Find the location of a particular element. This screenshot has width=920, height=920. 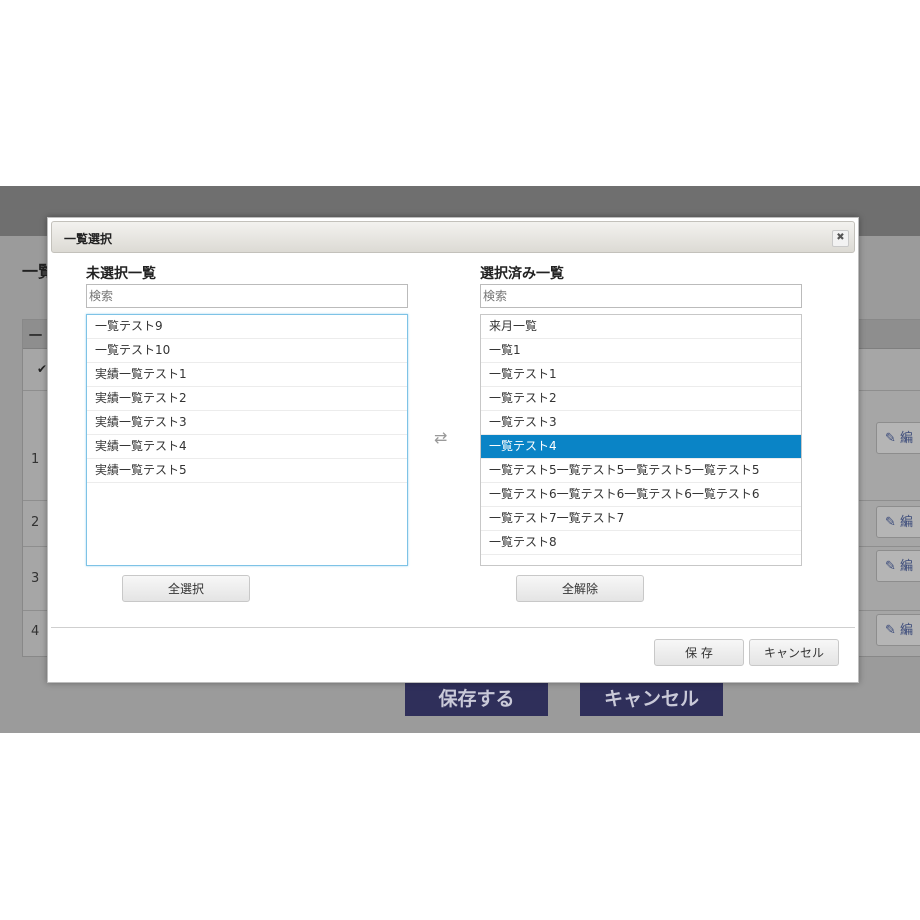

background-save-button: 保存する is located at coordinates (476, 699).